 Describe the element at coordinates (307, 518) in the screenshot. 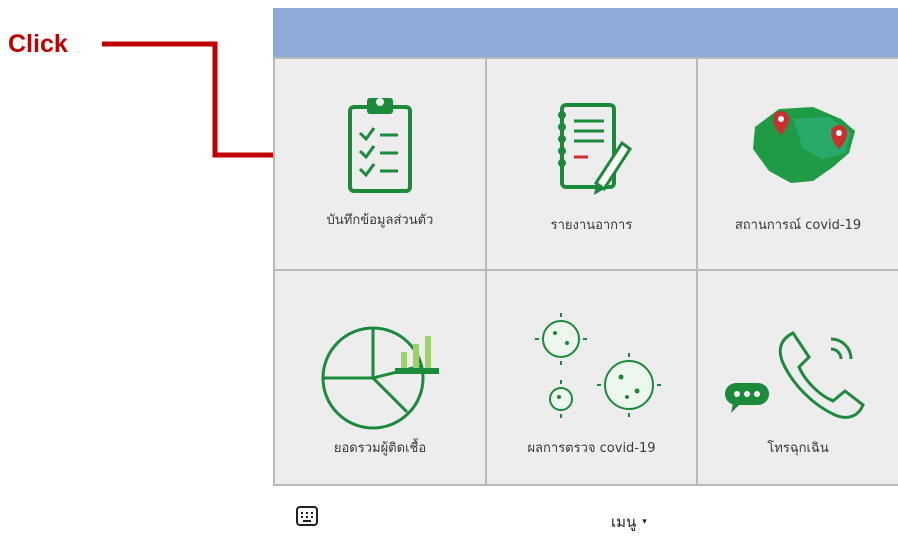

I see `keyboard-icon` at that location.